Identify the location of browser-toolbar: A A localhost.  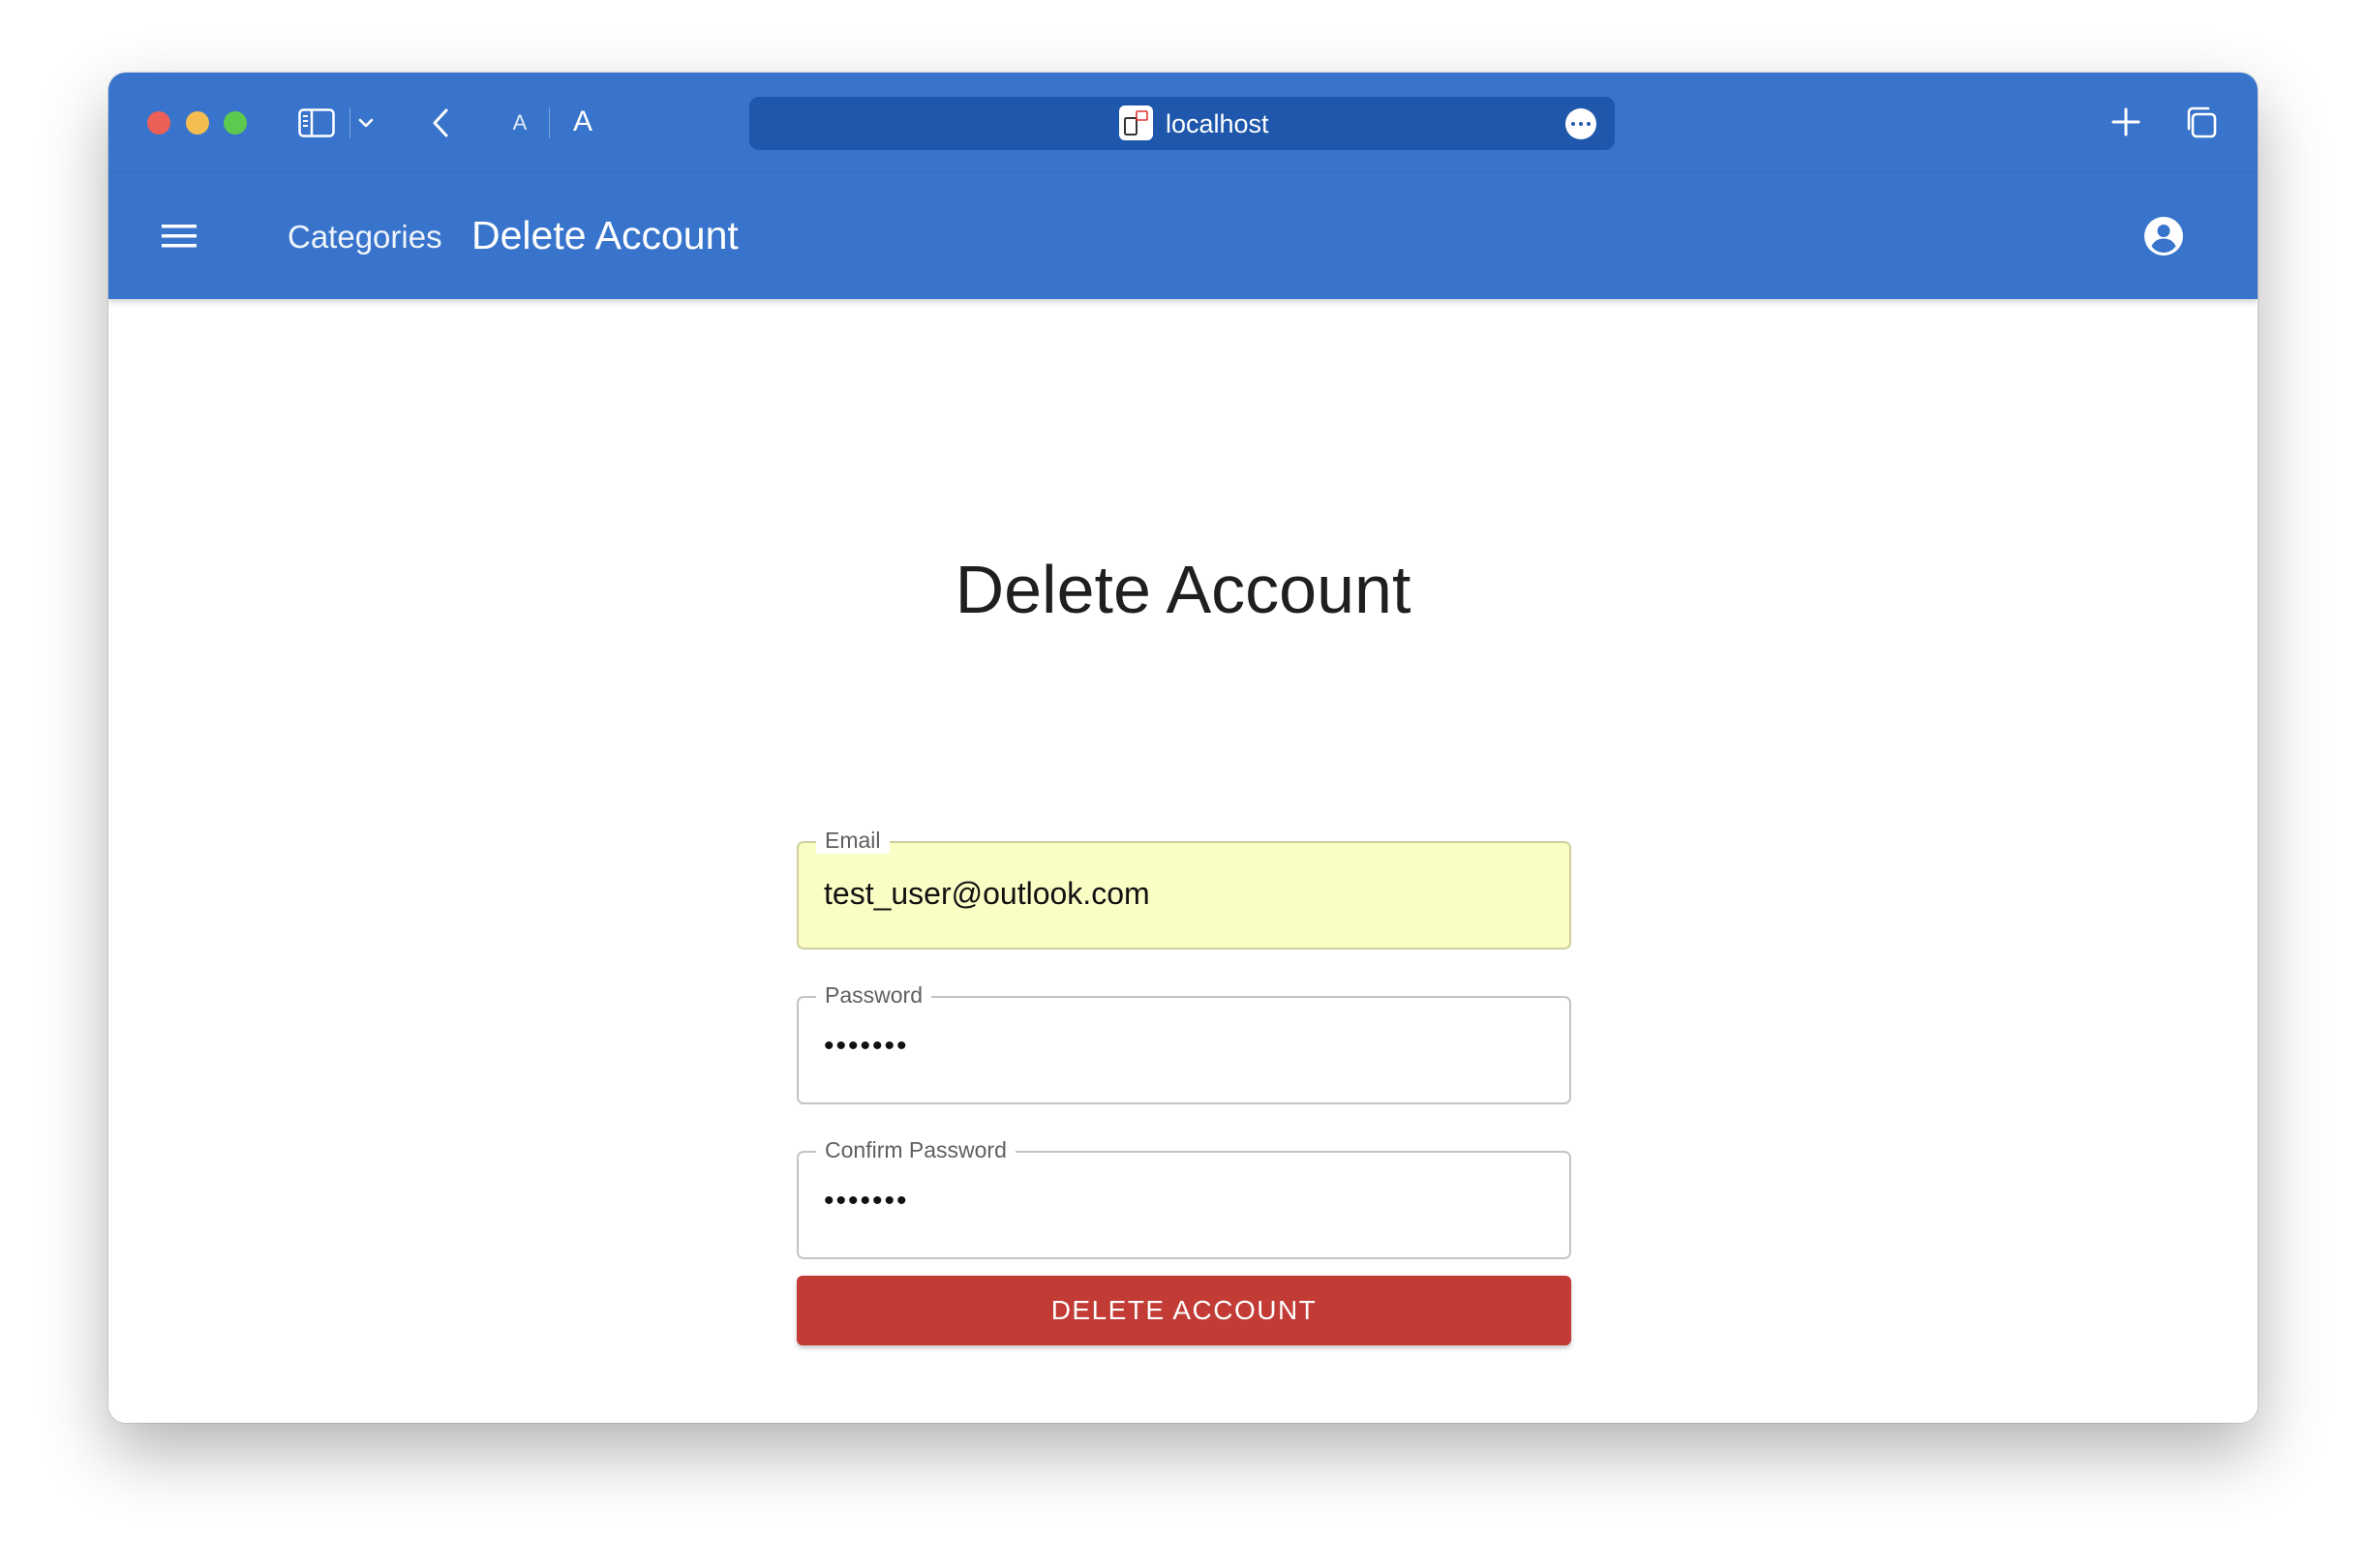
(1183, 123).